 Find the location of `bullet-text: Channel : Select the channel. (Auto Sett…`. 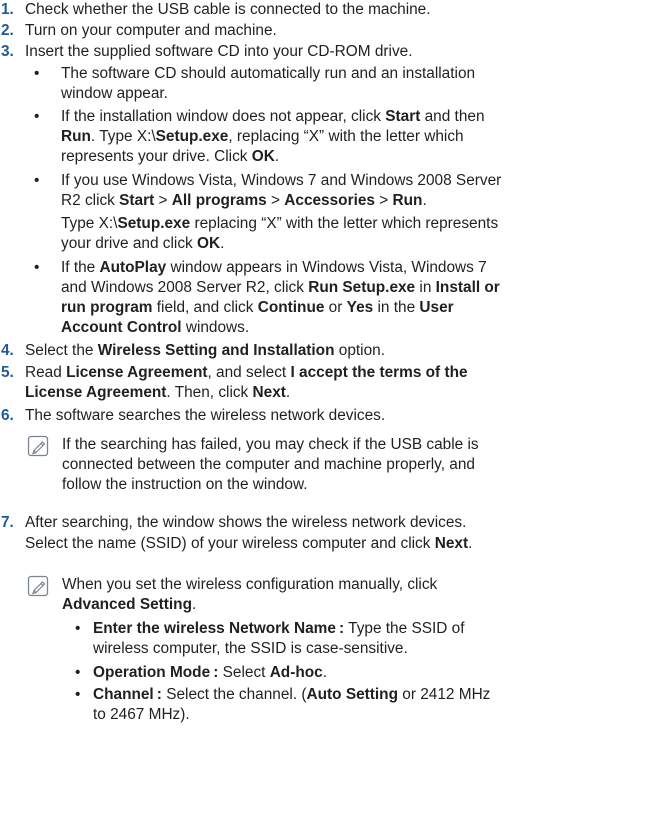

bullet-text: Channel : Select the channel. (Auto Sett… is located at coordinates (291, 705).